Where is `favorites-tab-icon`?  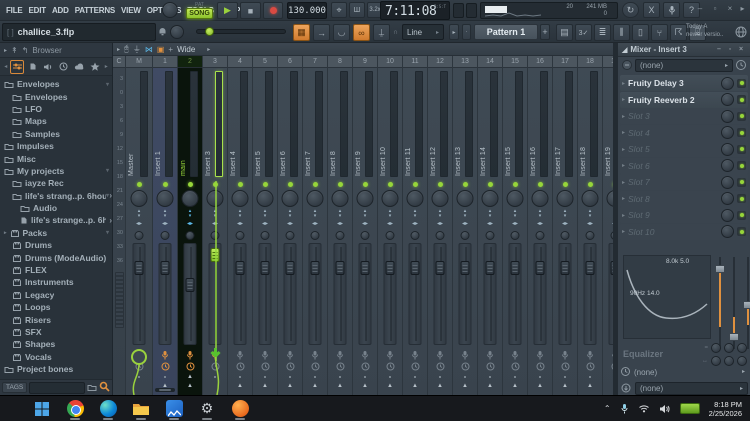
favorites-tab-icon is located at coordinates (95, 67).